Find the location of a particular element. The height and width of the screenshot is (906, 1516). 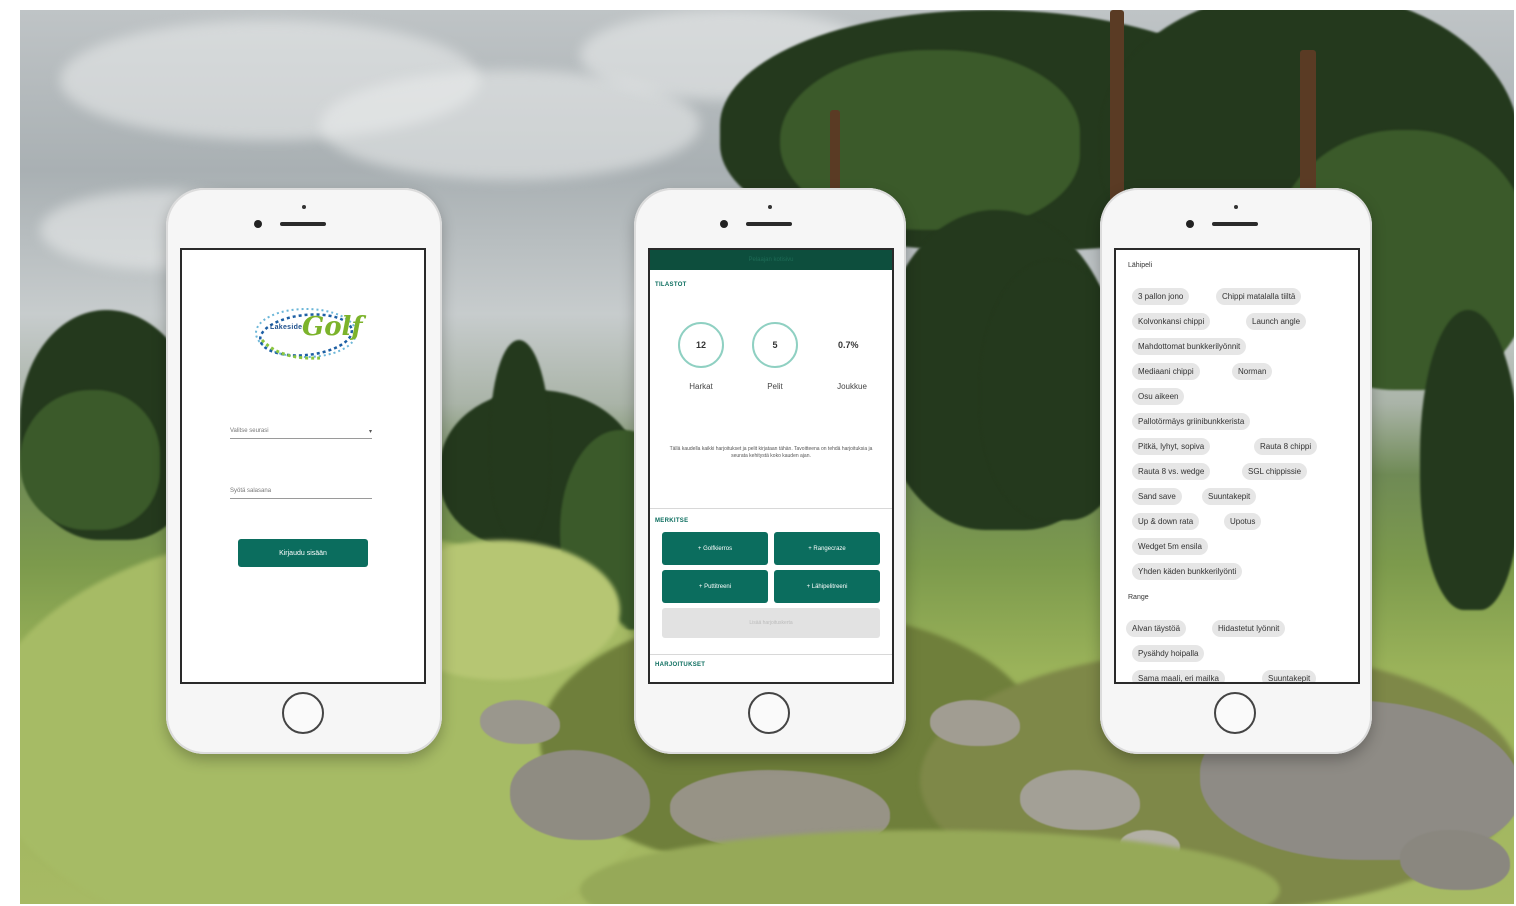

record-title: MERKITSE is located at coordinates (672, 521).